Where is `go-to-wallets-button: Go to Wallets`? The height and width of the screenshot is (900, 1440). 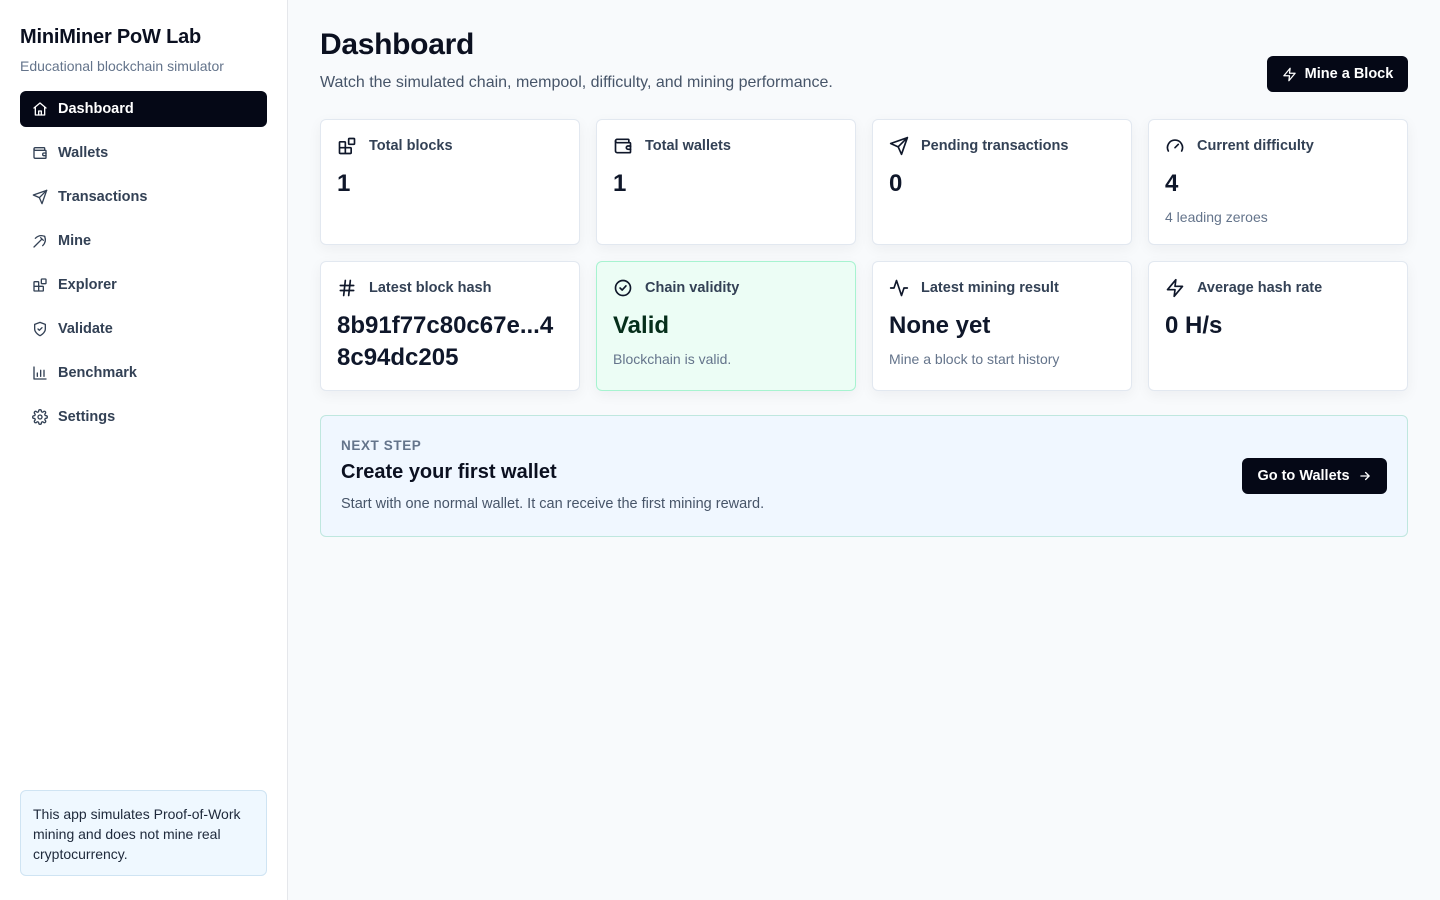 go-to-wallets-button: Go to Wallets is located at coordinates (1314, 476).